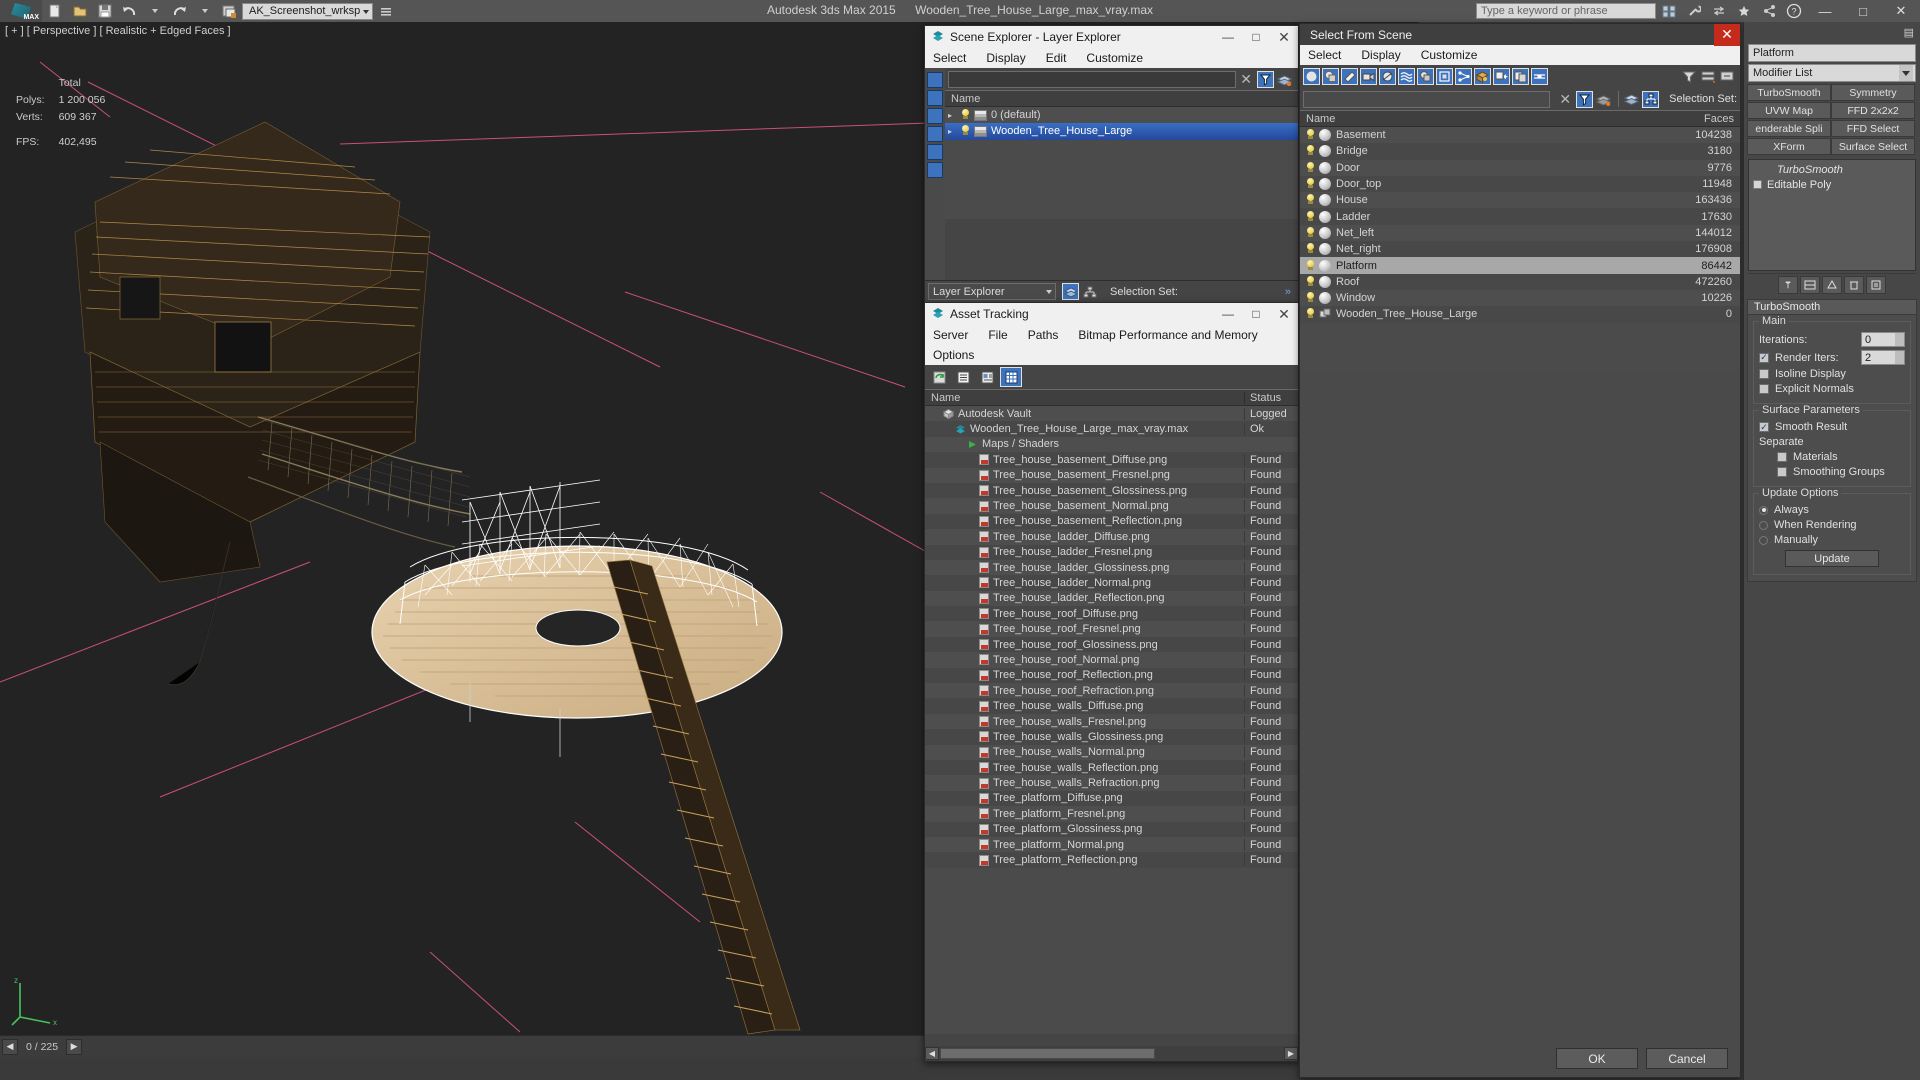 Image resolution: width=1920 pixels, height=1080 pixels. Describe the element at coordinates (79, 11) in the screenshot. I see `open-file-icon` at that location.